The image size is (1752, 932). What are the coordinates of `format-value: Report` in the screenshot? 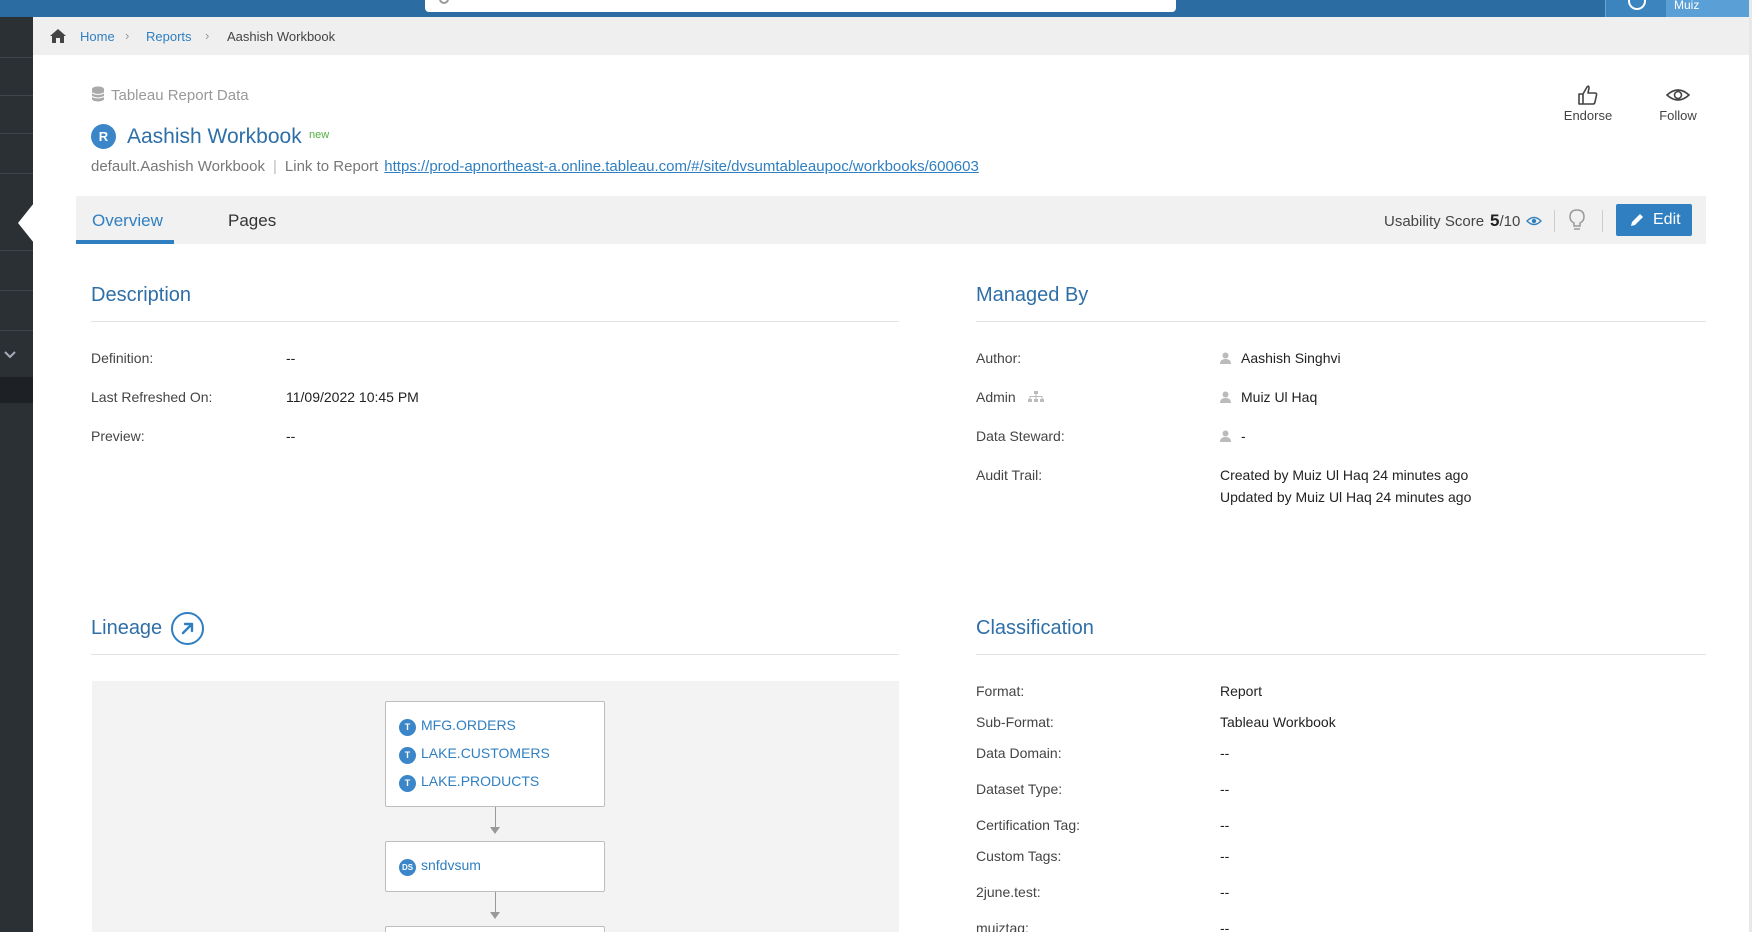 It's located at (1241, 691).